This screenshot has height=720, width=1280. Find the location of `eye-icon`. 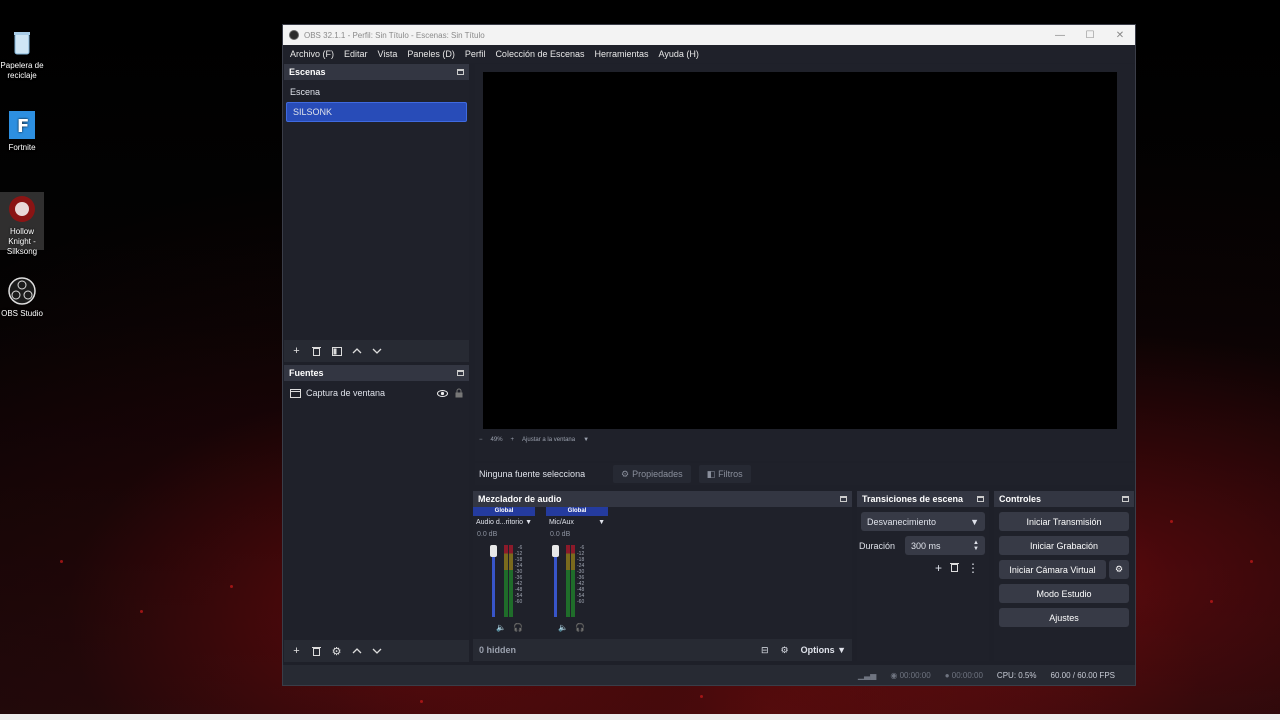

eye-icon is located at coordinates (442, 393).